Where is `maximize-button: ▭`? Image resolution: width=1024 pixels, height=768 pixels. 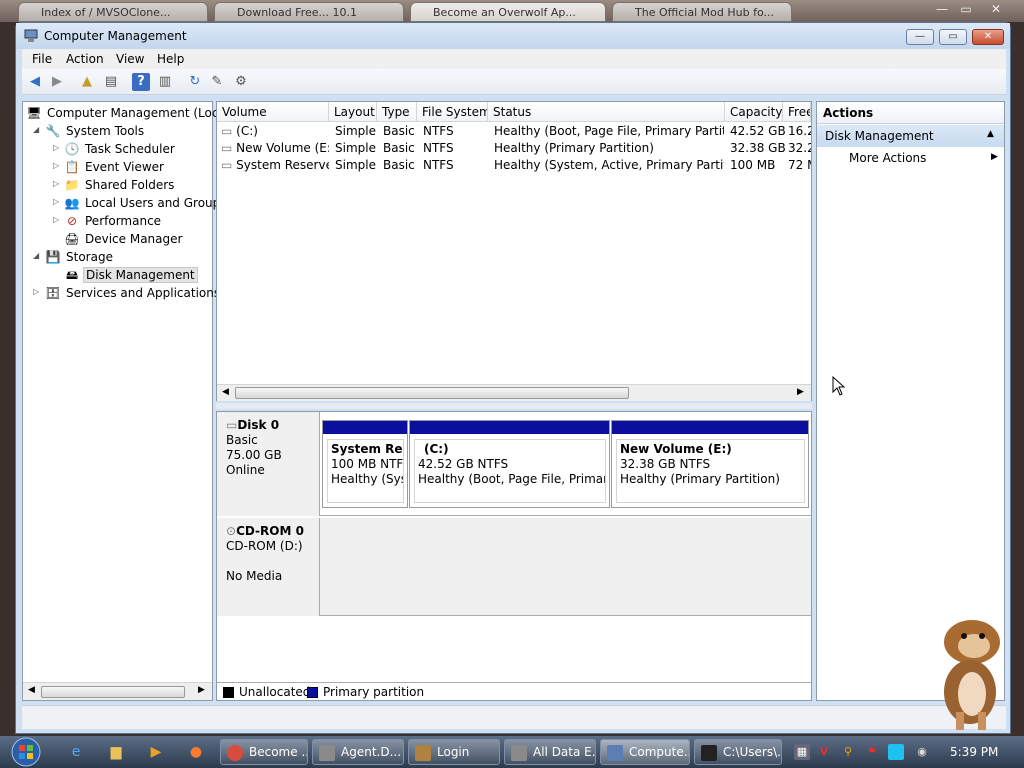
maximize-button: ▭ is located at coordinates (953, 37).